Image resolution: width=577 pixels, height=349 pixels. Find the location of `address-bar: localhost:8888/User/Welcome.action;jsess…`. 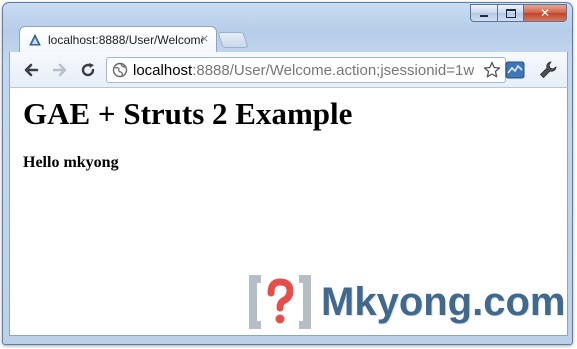

address-bar: localhost:8888/User/Welcome.action;jsess… is located at coordinates (306, 70).